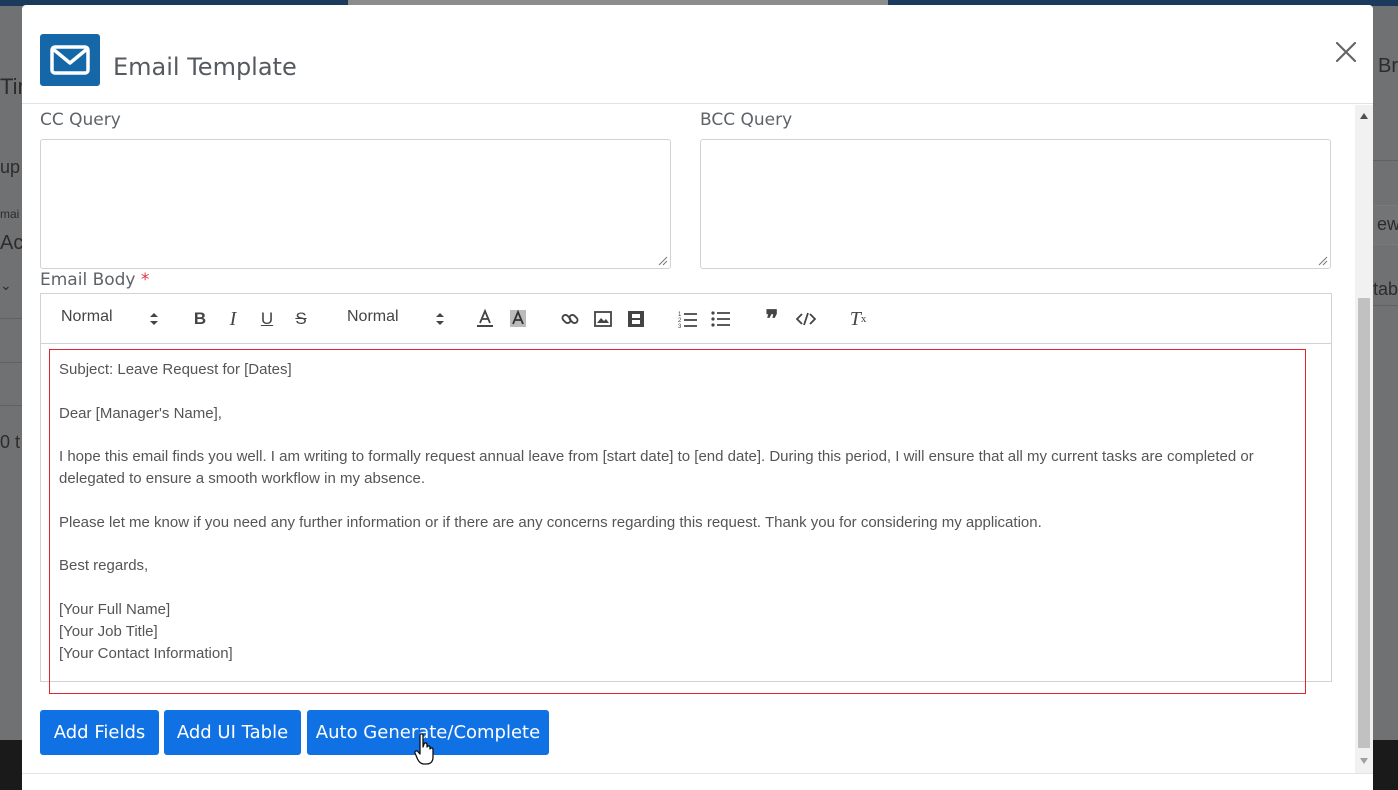  I want to click on image-icon, so click(603, 319).